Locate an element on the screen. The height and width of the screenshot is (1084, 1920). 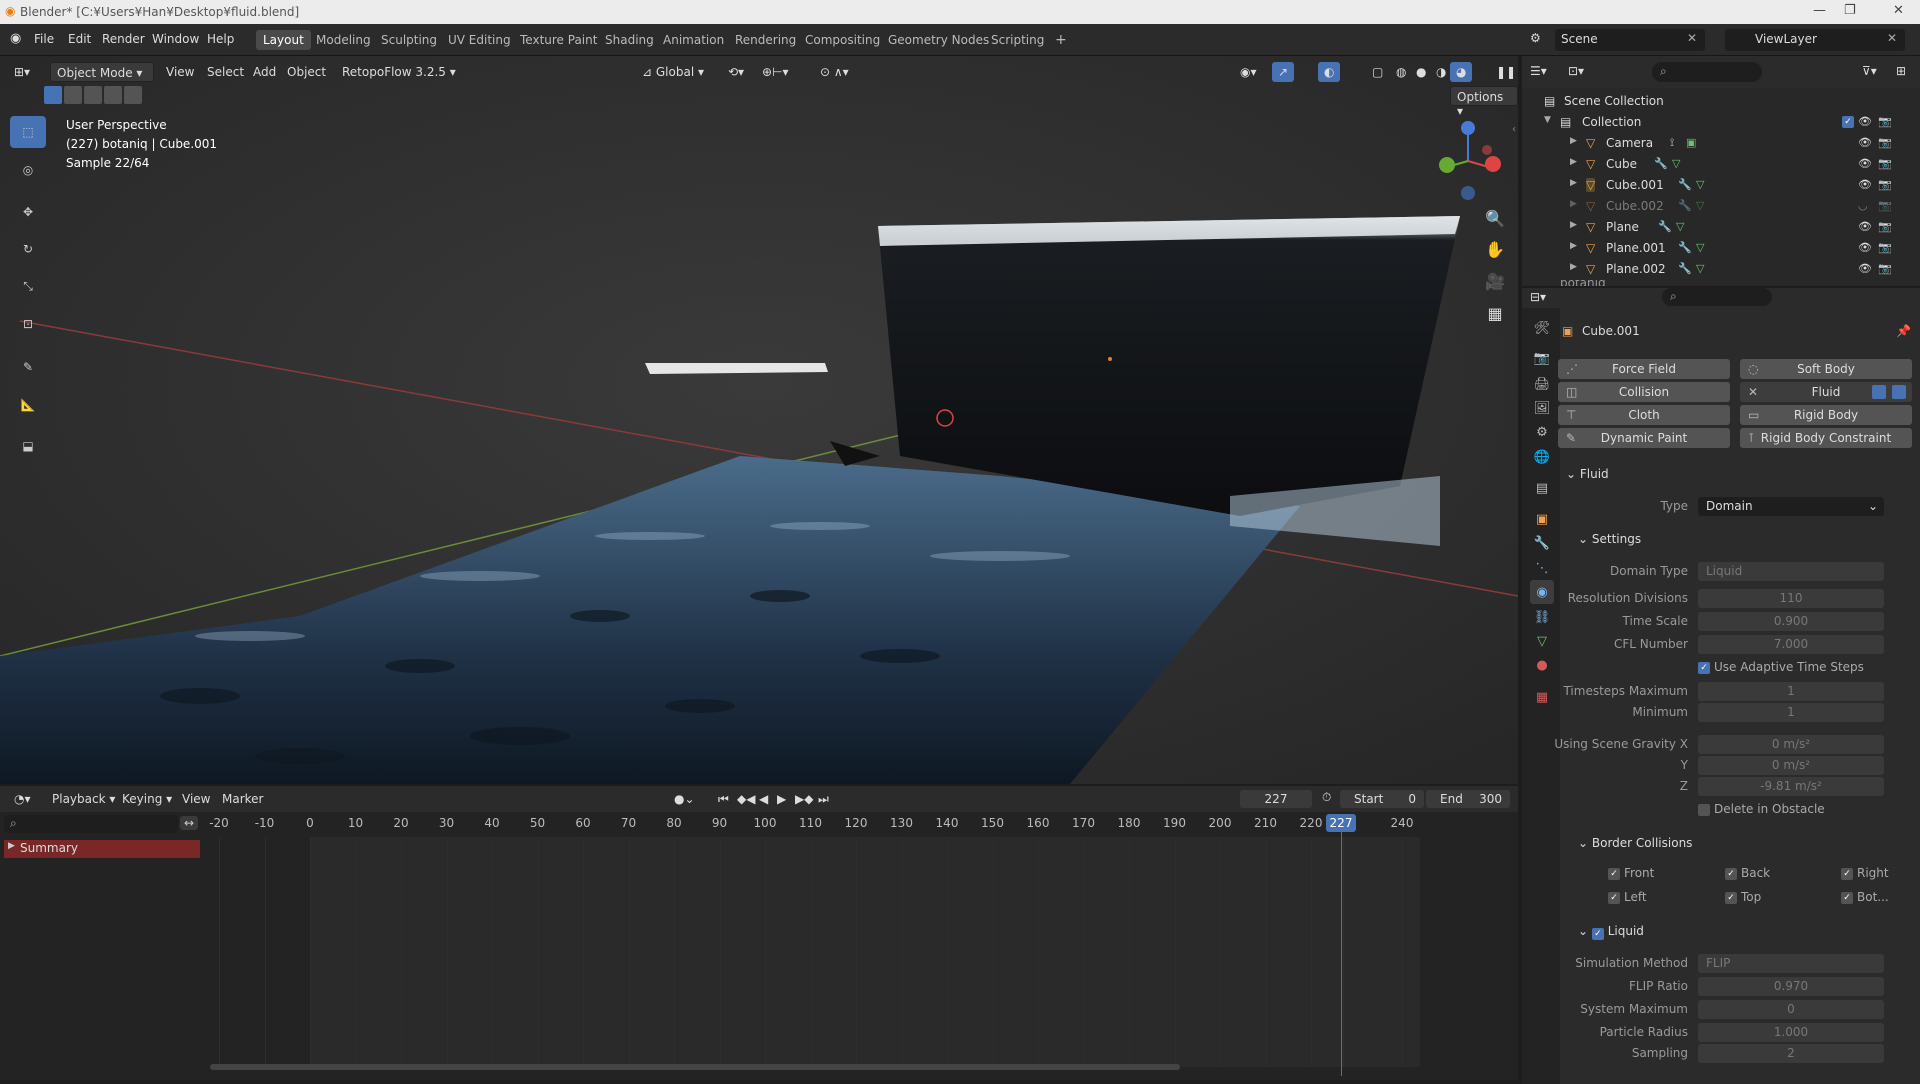
tab-texture-paint: Texture Paint is located at coordinates (558, 40).